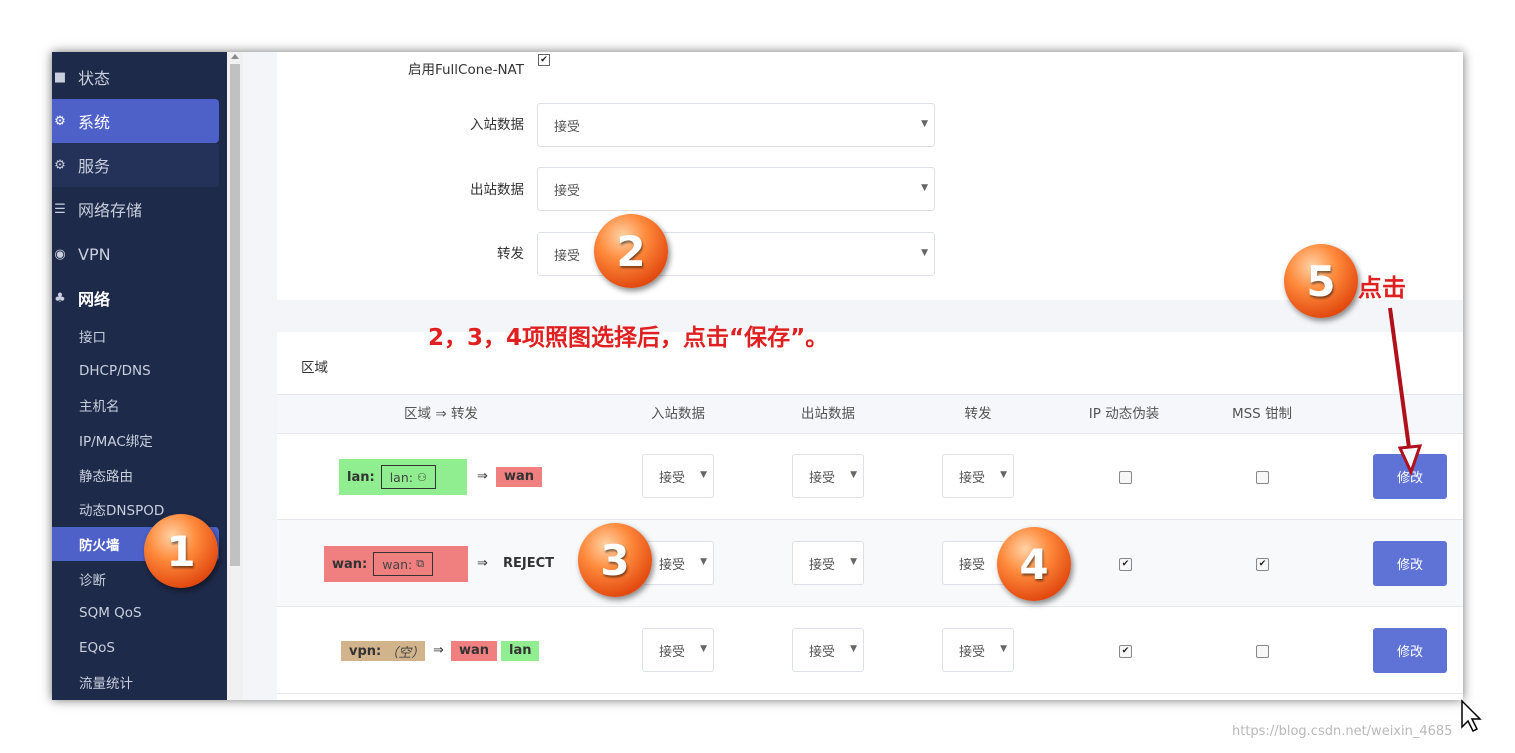  Describe the element at coordinates (235, 56) in the screenshot. I see `scroll-up-arrow-icon` at that location.